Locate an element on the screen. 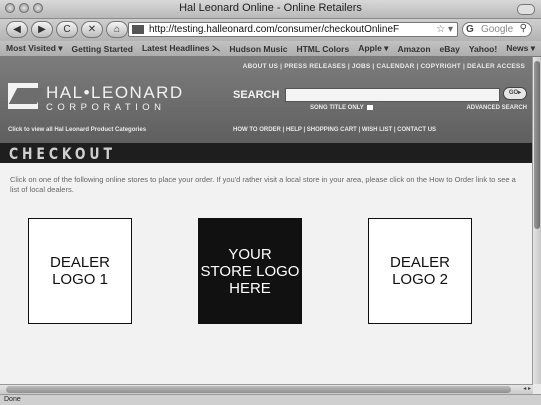  bookmark-star-icon: ☆ ▾ is located at coordinates (444, 29).